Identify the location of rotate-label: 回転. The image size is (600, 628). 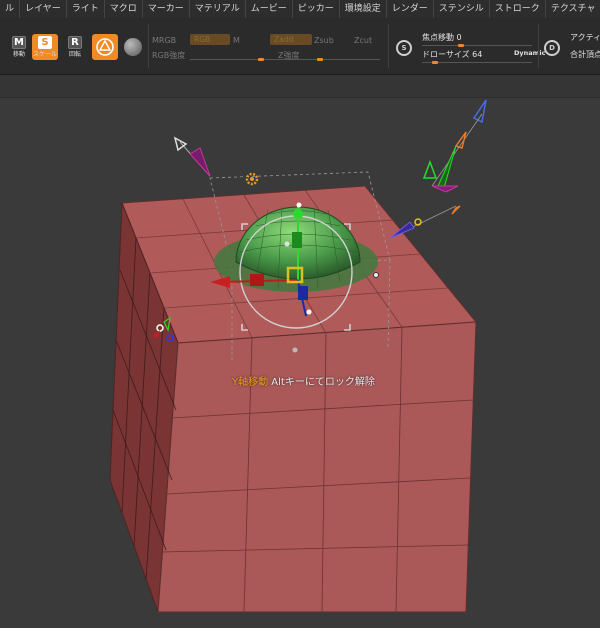
(74, 54).